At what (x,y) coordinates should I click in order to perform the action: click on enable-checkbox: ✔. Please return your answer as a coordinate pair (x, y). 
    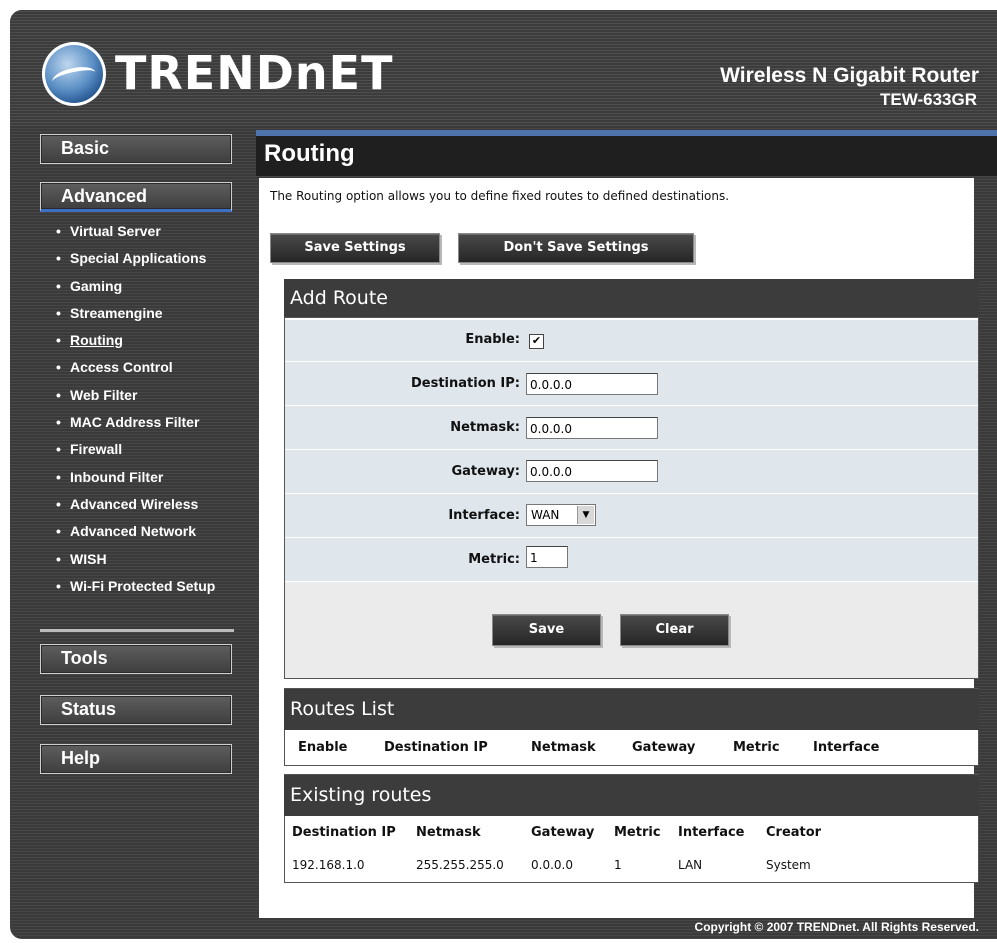
    Looking at the image, I should click on (536, 341).